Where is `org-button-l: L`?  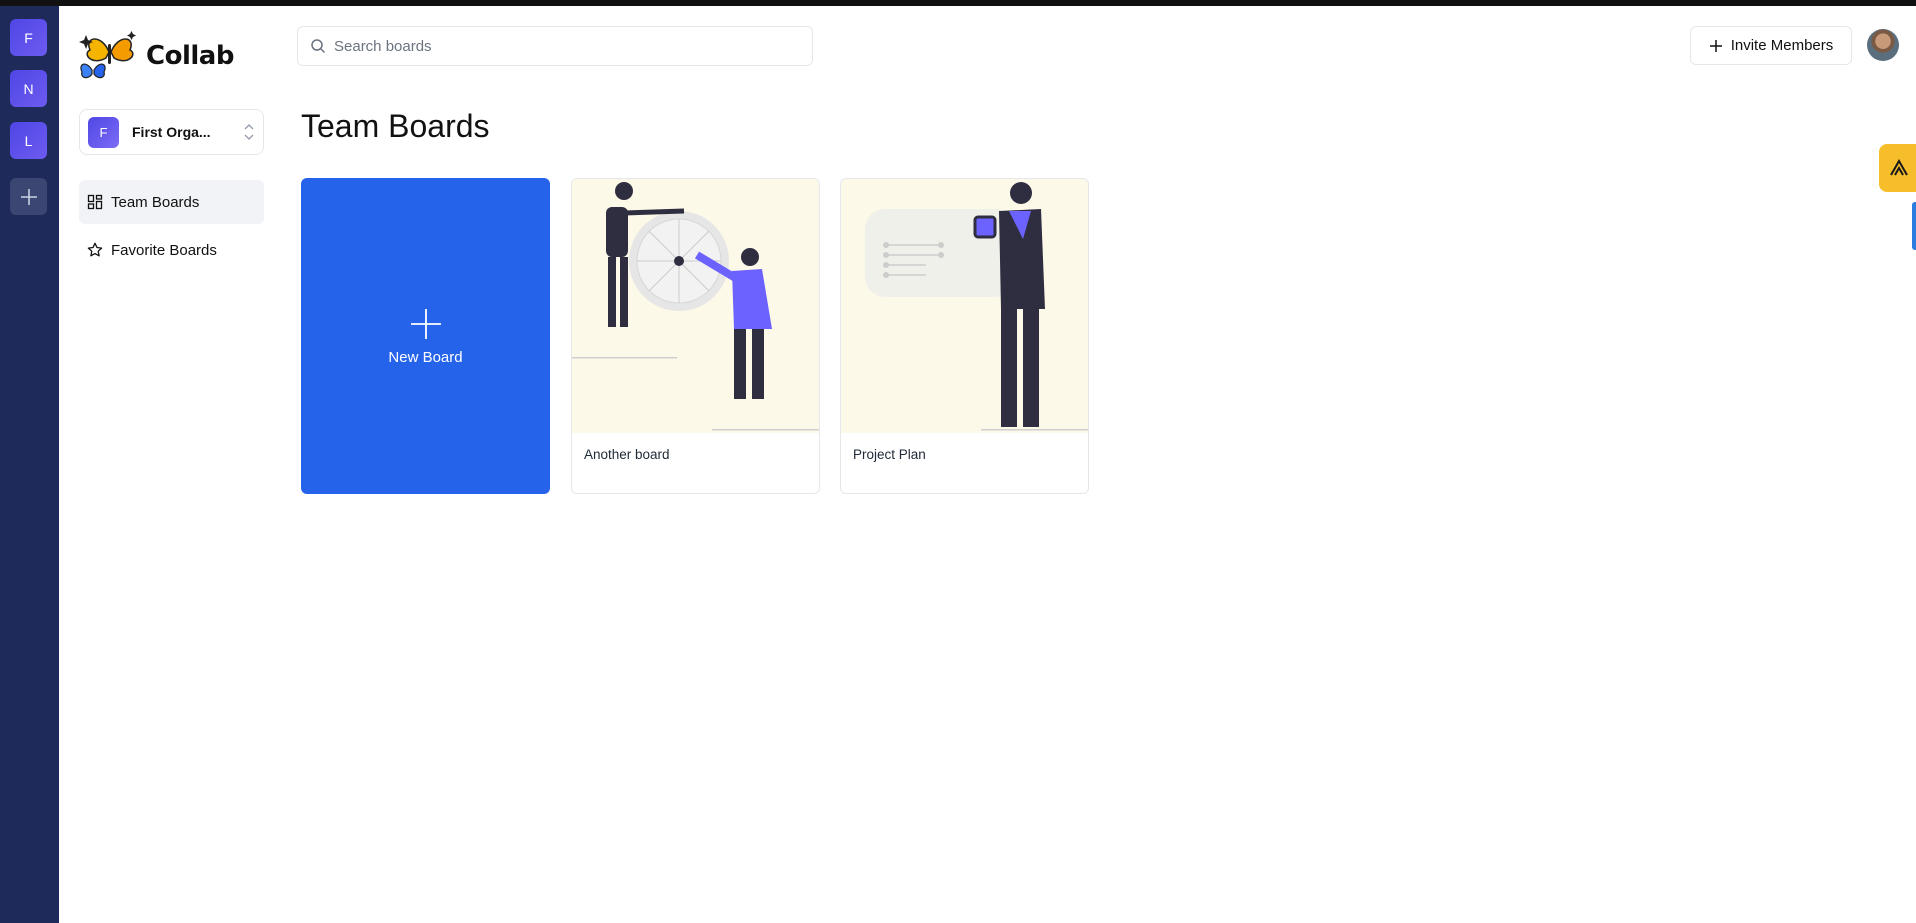 org-button-l: L is located at coordinates (28, 140).